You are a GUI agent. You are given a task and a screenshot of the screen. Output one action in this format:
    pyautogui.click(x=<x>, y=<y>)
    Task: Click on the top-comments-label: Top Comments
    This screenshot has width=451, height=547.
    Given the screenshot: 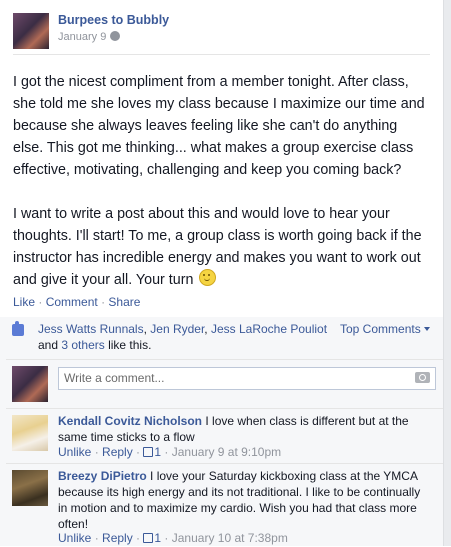 What is the action you would take?
    pyautogui.click(x=380, y=329)
    